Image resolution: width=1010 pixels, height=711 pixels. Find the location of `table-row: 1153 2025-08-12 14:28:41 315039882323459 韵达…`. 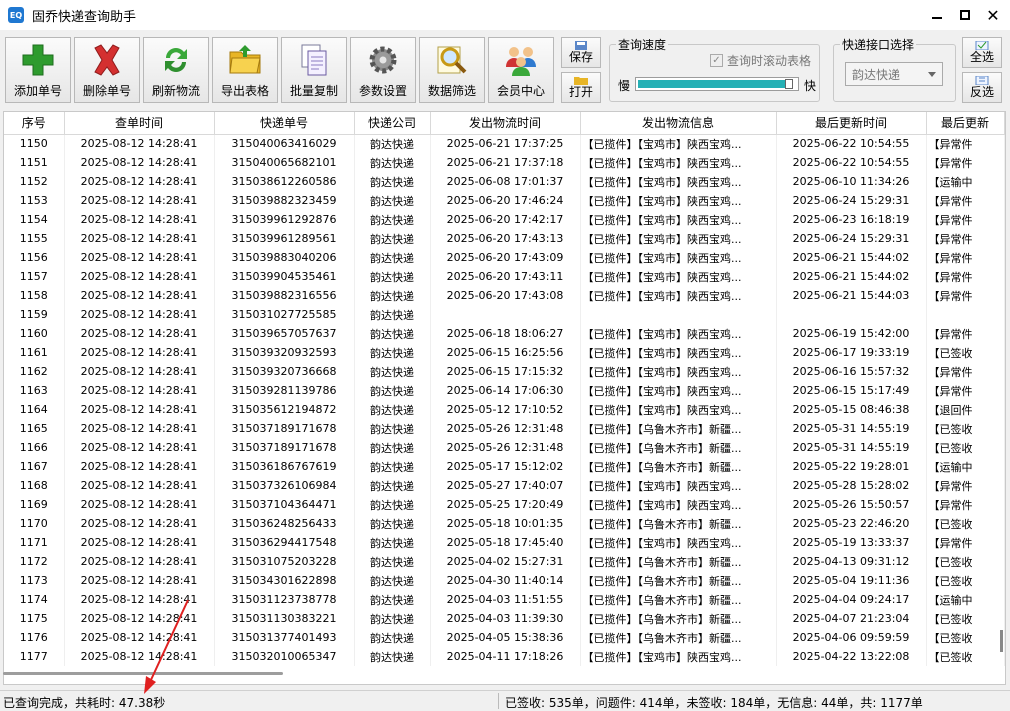

table-row: 1153 2025-08-12 14:28:41 315039882323459 韵达… is located at coordinates (504, 200).